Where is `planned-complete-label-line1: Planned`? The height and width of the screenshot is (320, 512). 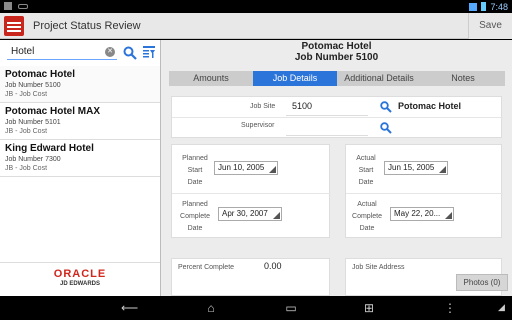
planned-complete-label-line1: Planned is located at coordinates (195, 204).